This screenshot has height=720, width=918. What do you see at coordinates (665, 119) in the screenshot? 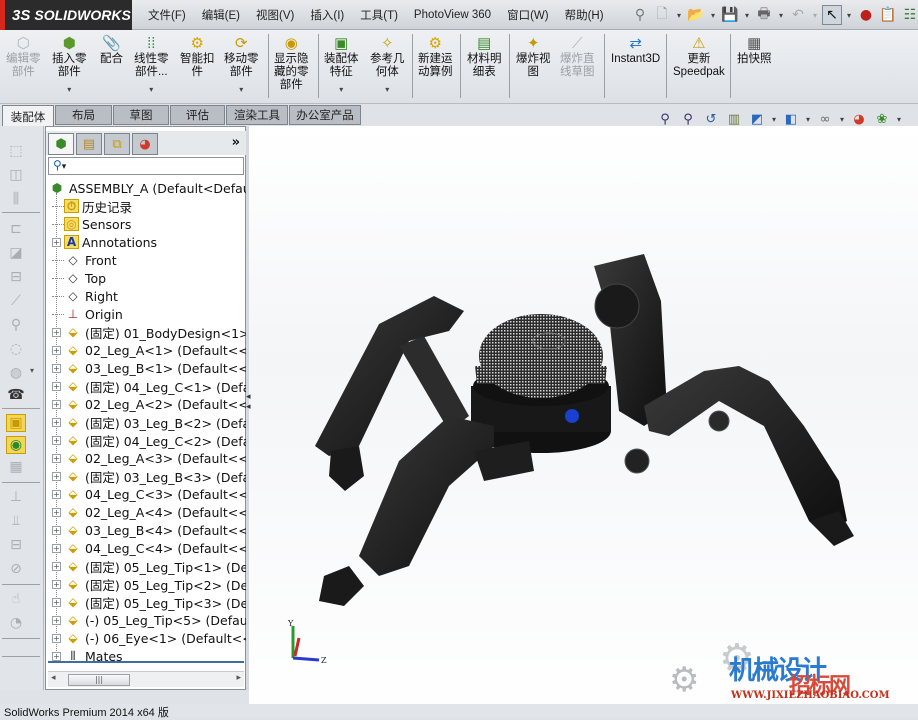
I see `zoom-to-fit-icon: ⚲` at bounding box center [665, 119].